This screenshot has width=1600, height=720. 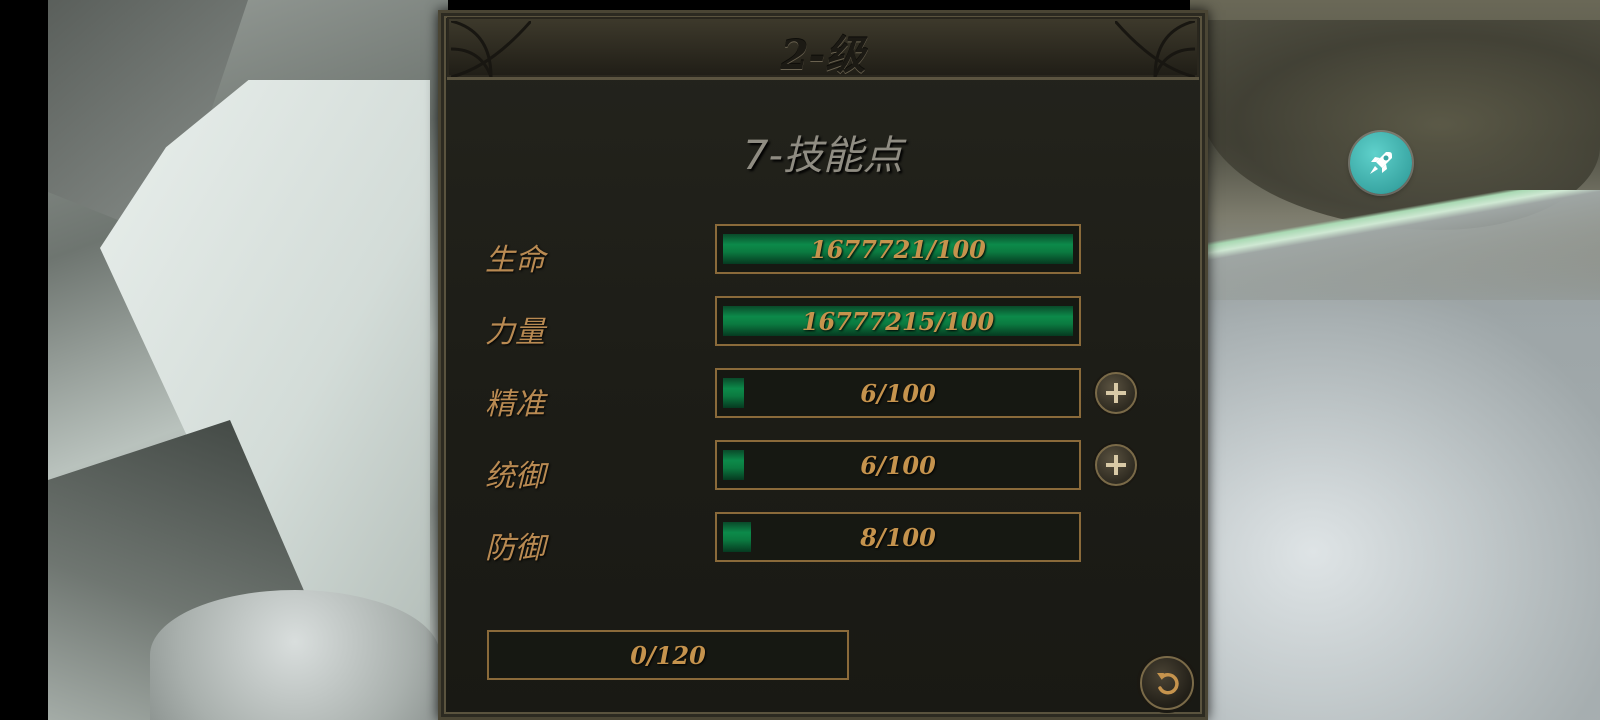 I want to click on stat-label-life: 生命, so click(x=515, y=260).